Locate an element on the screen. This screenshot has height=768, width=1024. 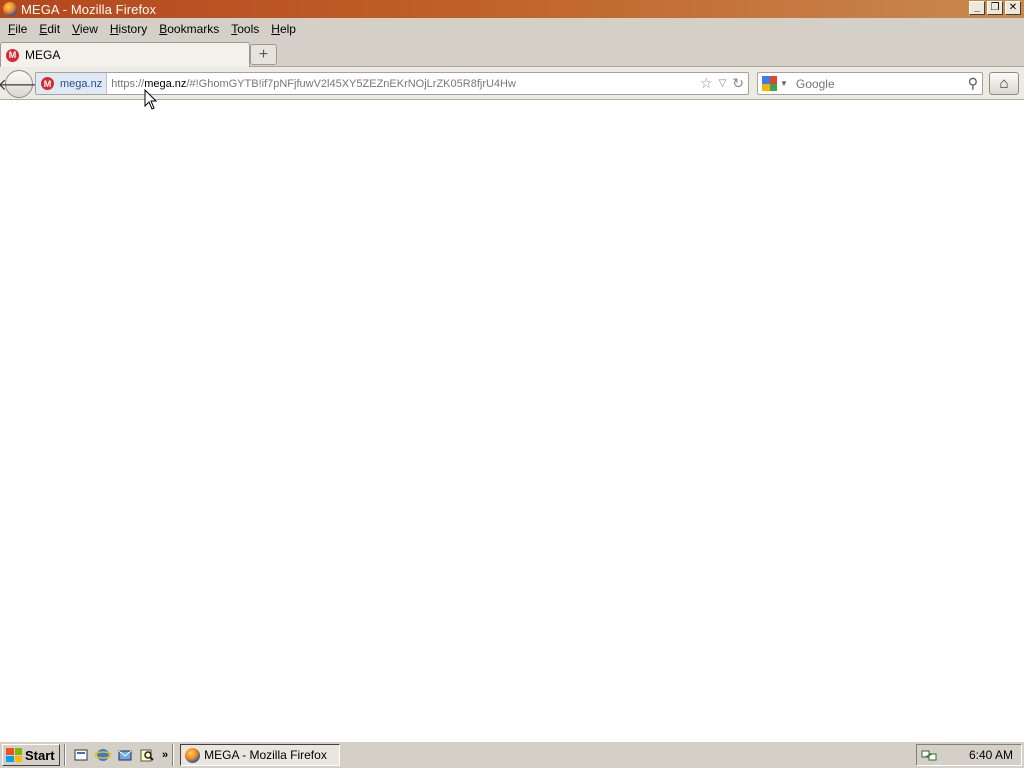
url-prefix: https:// is located at coordinates (128, 83).